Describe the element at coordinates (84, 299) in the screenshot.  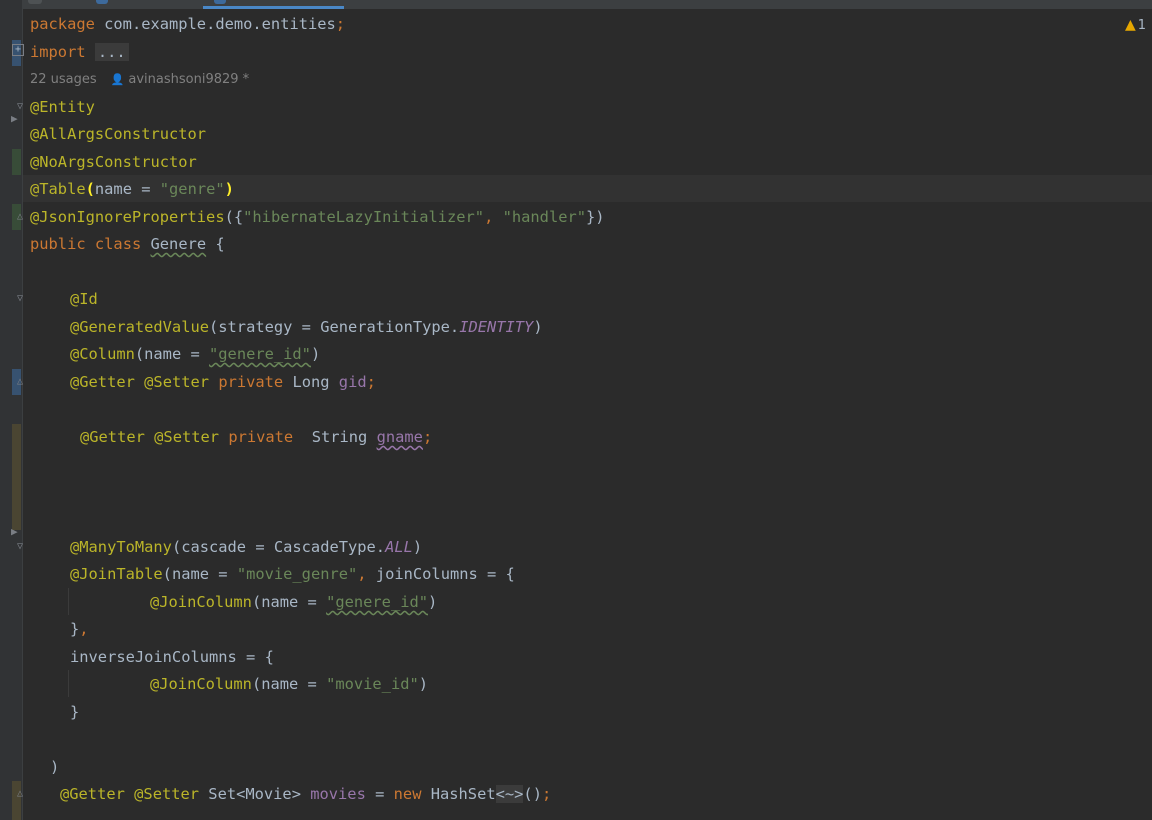
I see `code-line-id: @Id` at that location.